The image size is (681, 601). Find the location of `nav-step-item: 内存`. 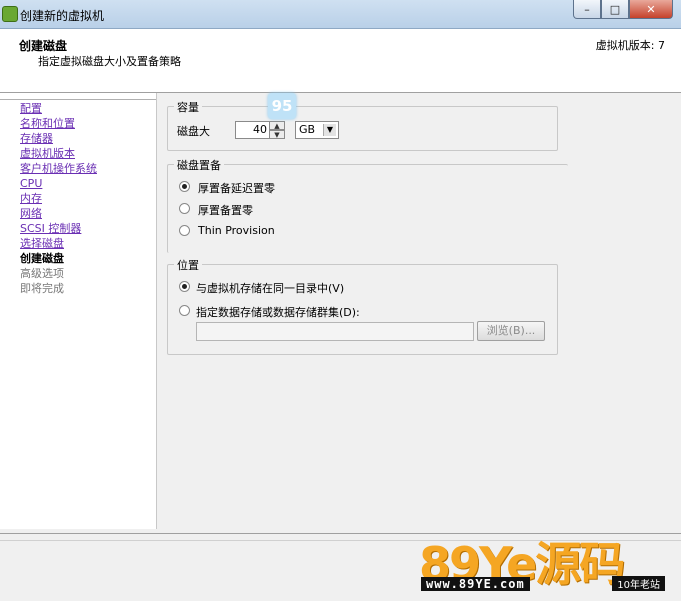

nav-step-item: 内存 is located at coordinates (31, 198).